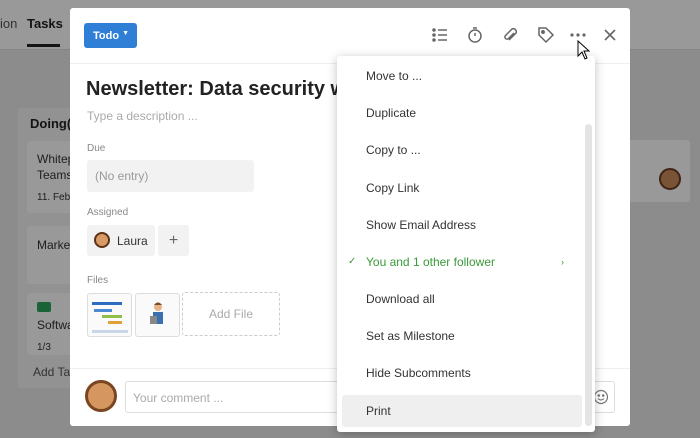  Describe the element at coordinates (55, 325) in the screenshot. I see `card-title: Softwa` at that location.